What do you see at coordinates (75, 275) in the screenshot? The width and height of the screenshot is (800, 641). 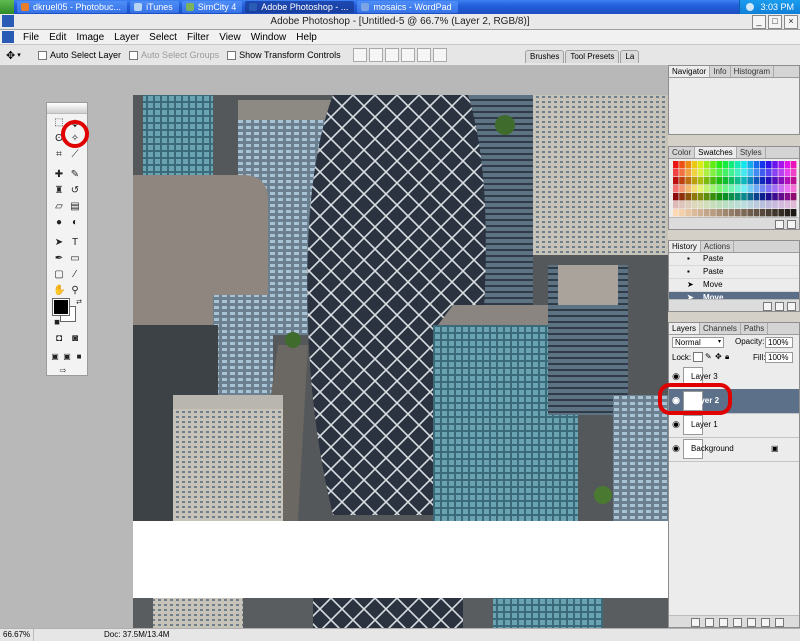 I see `eyedropper-tool-icon: ⁄` at bounding box center [75, 275].